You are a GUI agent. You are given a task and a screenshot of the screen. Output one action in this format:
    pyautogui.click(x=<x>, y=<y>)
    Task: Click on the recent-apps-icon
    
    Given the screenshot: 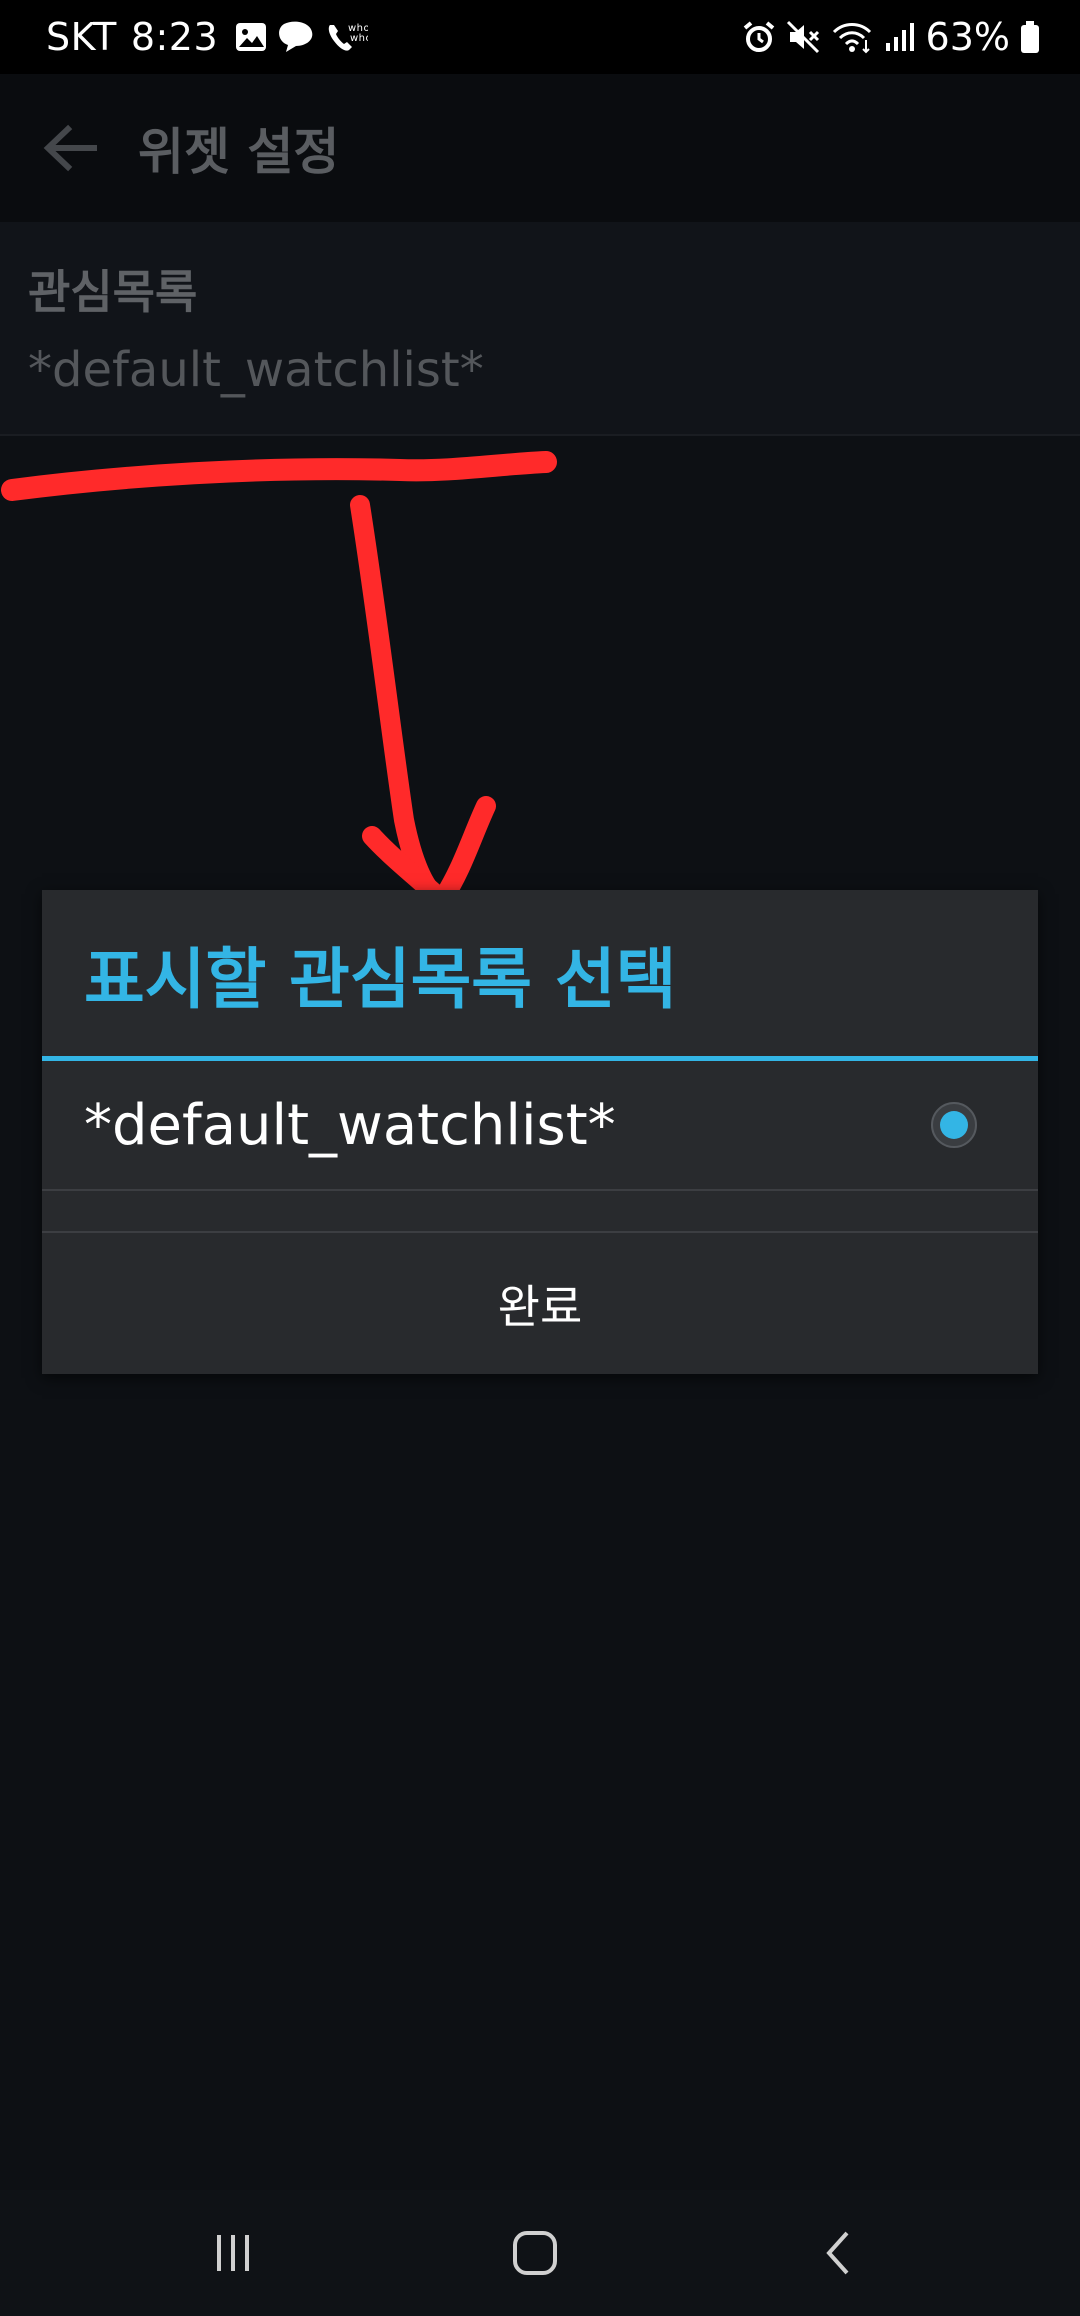 What is the action you would take?
    pyautogui.click(x=233, y=2253)
    